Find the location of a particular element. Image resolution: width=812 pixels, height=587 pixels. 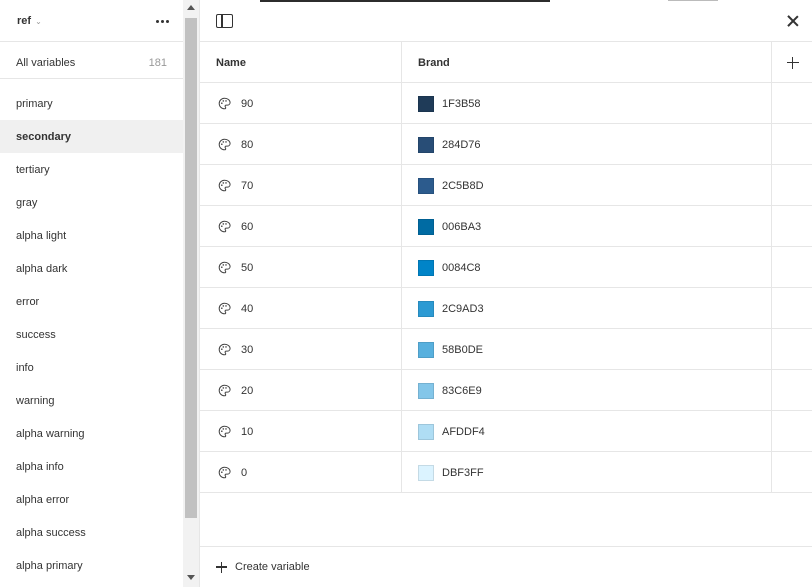

sidebar-item-group: alpha error is located at coordinates (91, 499).